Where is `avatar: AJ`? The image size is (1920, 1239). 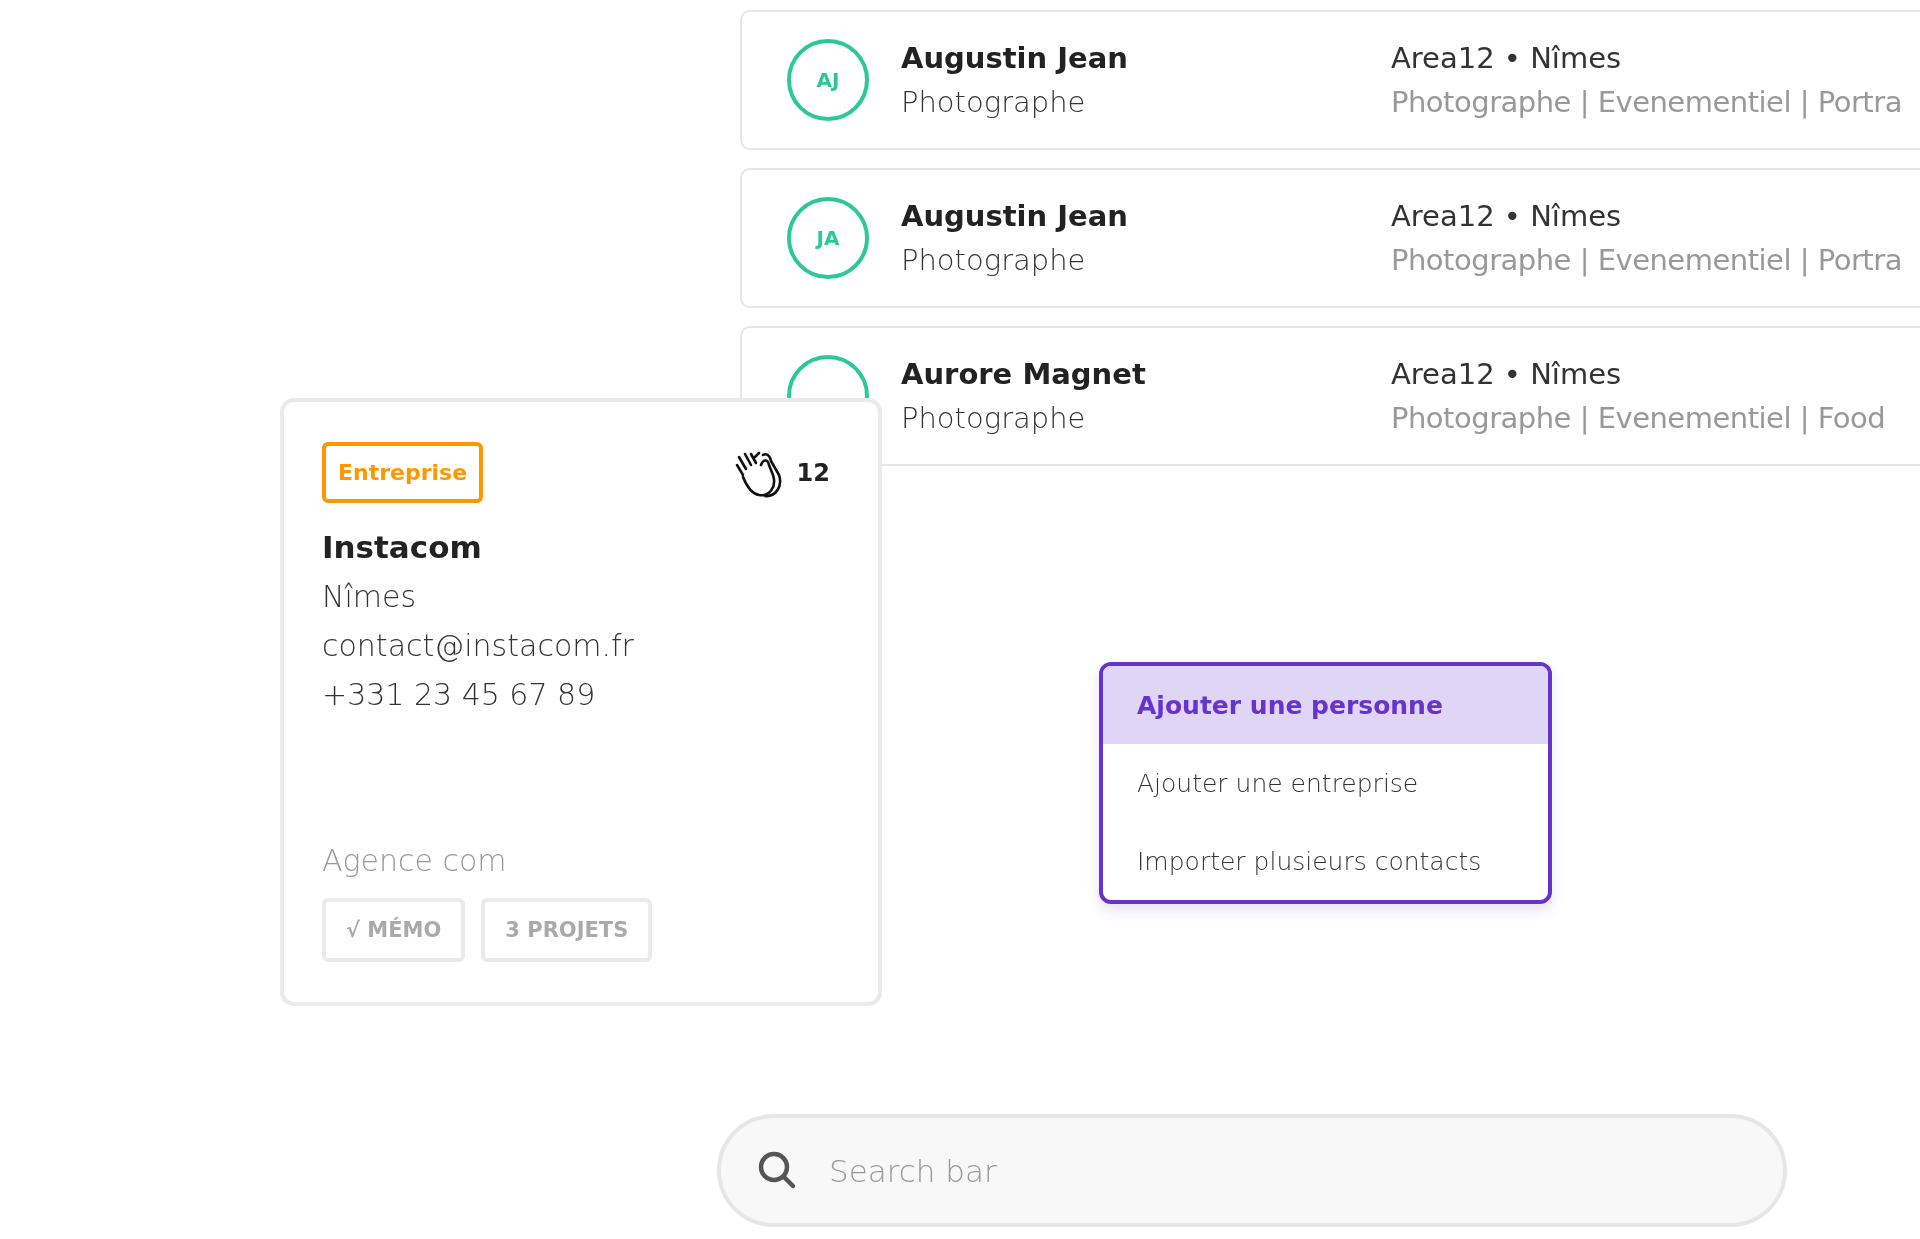 avatar: AJ is located at coordinates (828, 80).